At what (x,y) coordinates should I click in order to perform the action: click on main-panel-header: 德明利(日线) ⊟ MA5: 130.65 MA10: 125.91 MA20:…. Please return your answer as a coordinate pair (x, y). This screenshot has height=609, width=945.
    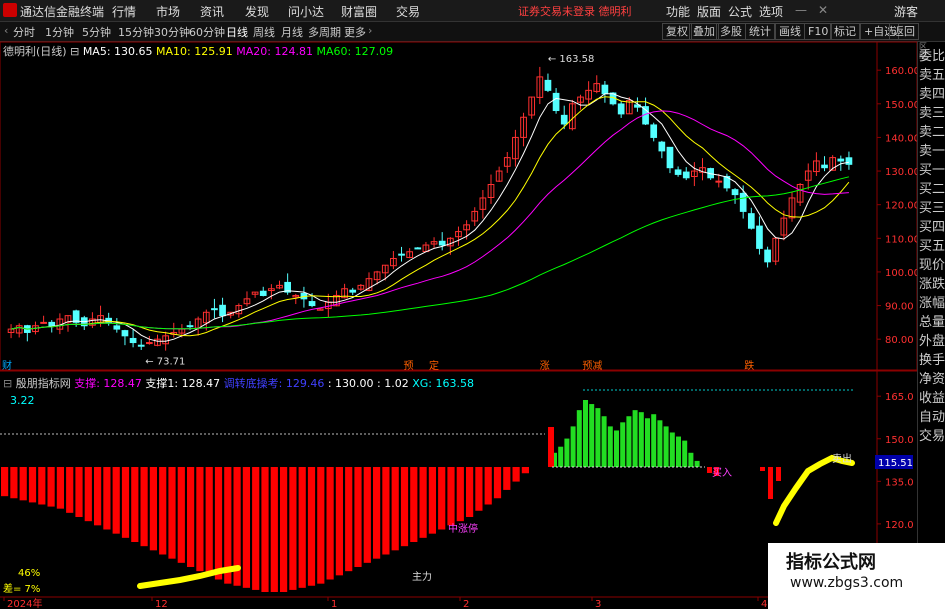
    Looking at the image, I should click on (198, 51).